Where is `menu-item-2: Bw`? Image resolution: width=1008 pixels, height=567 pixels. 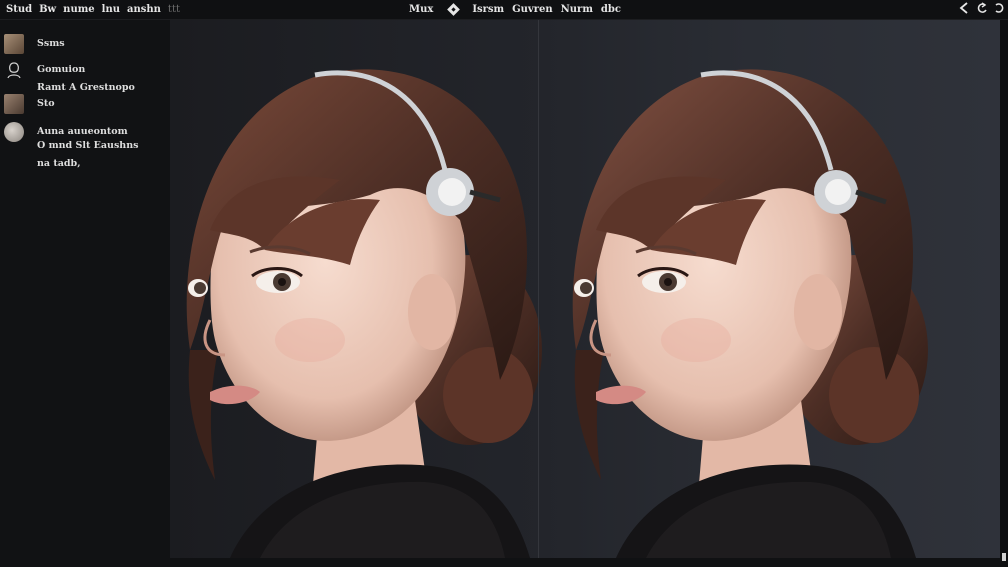
menu-item-2: Bw is located at coordinates (47, 9).